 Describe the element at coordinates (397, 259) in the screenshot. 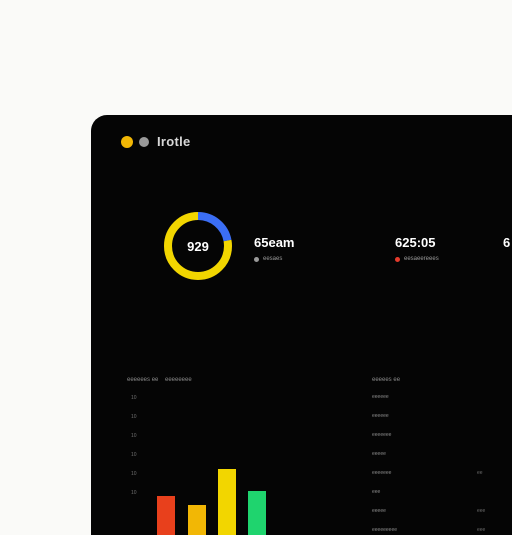

I see `stat-2-dot-icon` at that location.